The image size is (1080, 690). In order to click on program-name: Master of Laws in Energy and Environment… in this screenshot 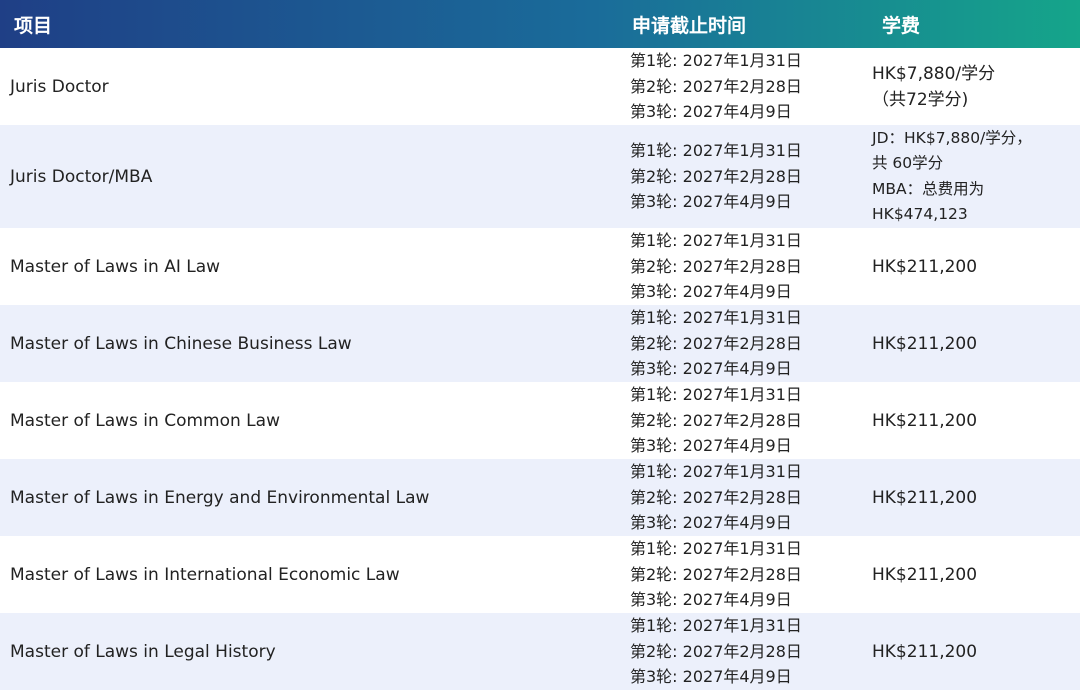, I will do `click(220, 497)`.